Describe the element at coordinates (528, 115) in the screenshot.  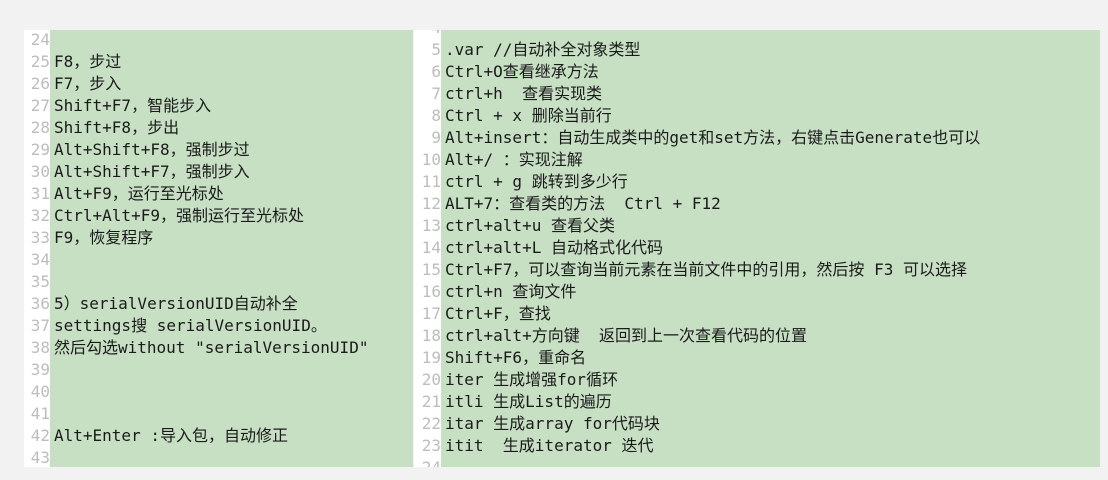
I see `code-line: Ctrl + x 删除当前行` at that location.